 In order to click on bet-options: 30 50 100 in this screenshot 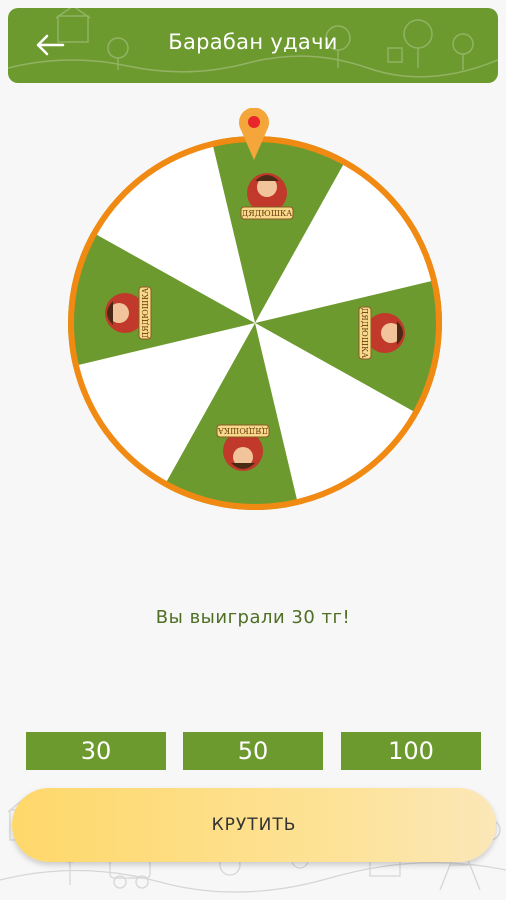, I will do `click(253, 751)`.